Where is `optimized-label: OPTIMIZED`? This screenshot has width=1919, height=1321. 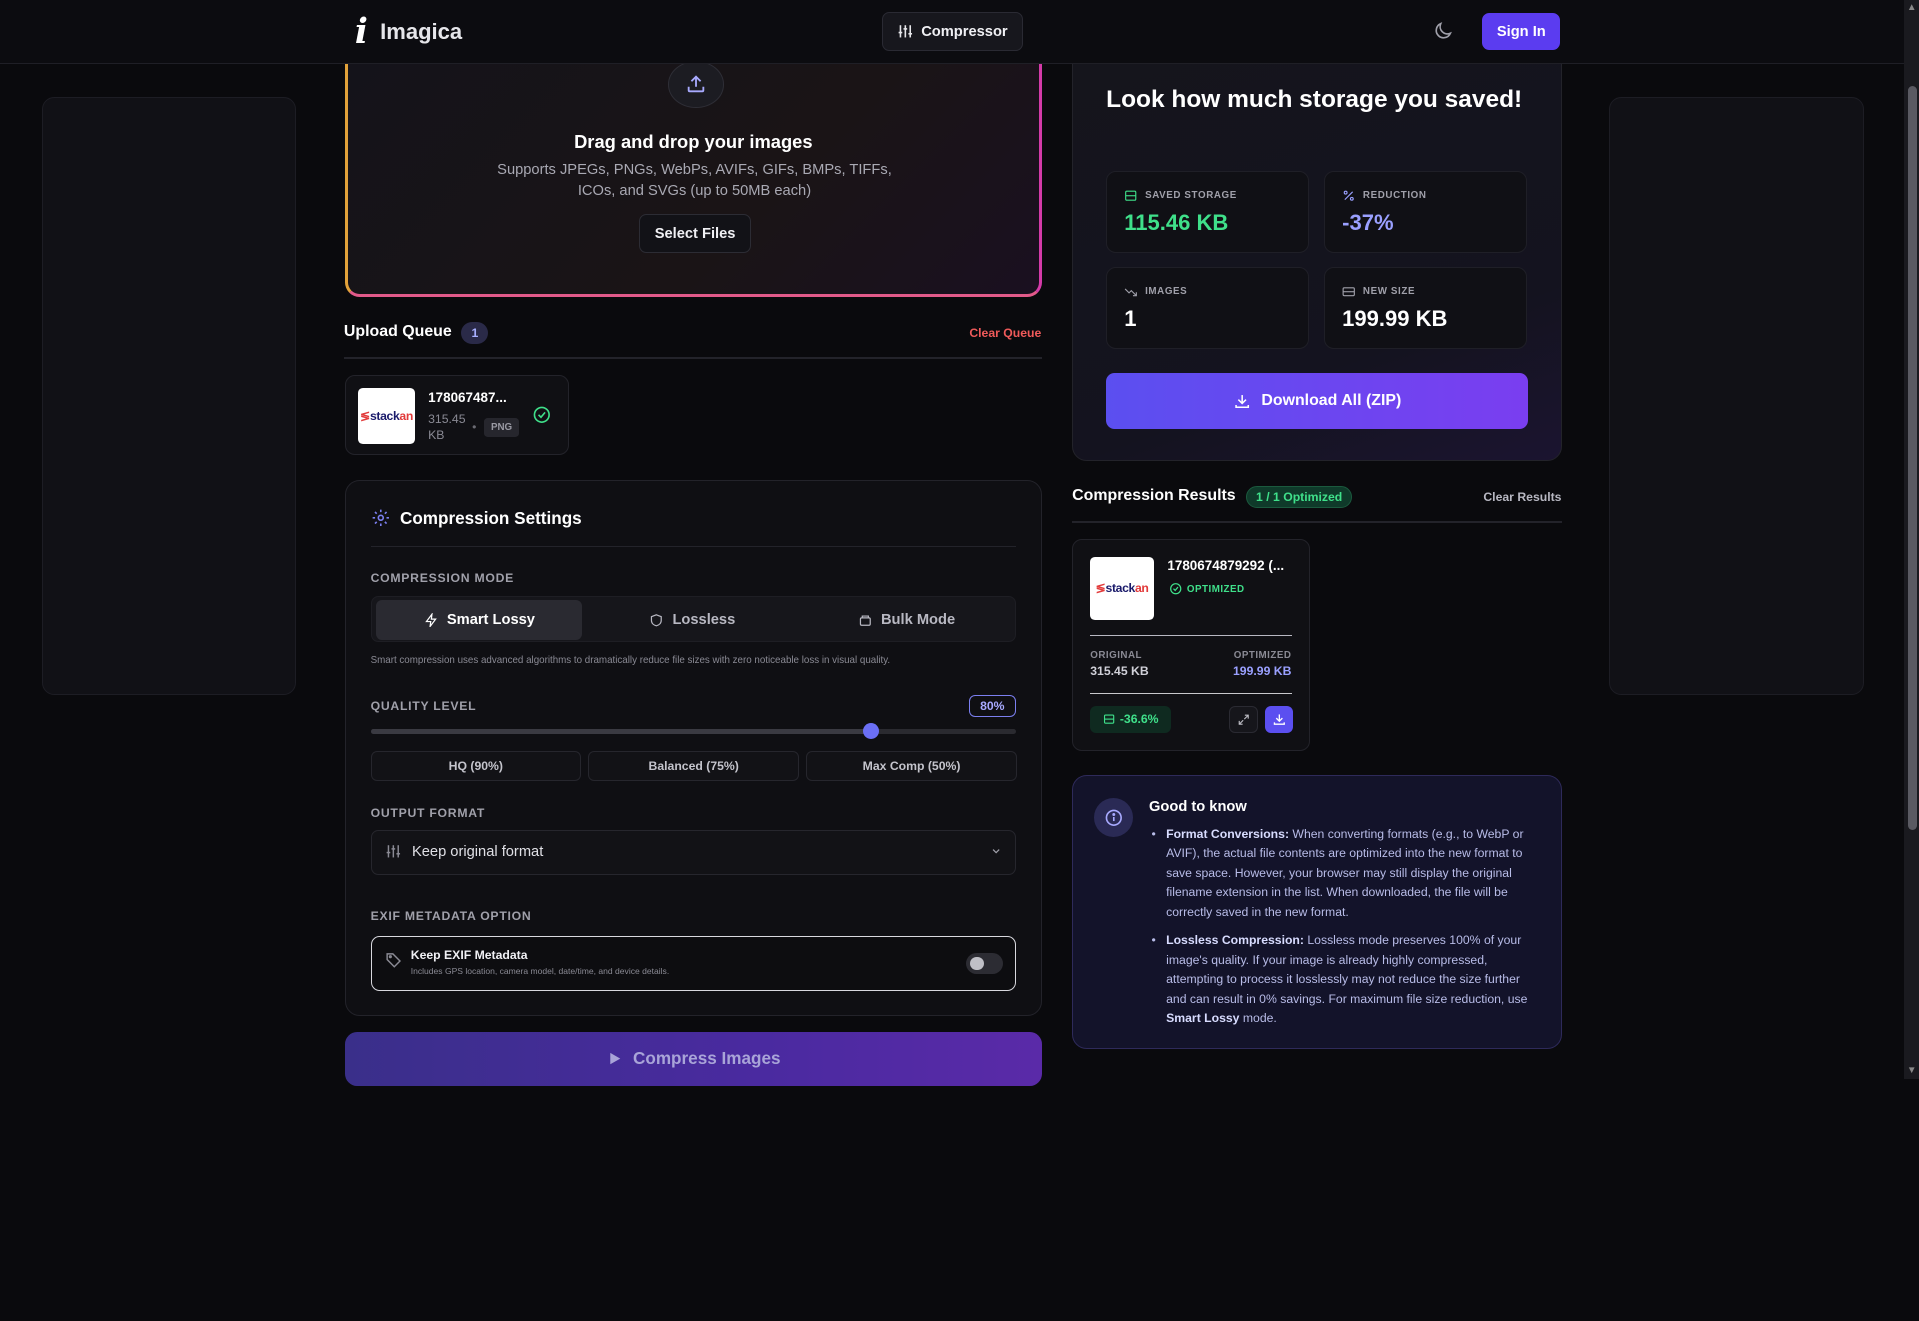
optimized-label: OPTIMIZED is located at coordinates (1262, 655).